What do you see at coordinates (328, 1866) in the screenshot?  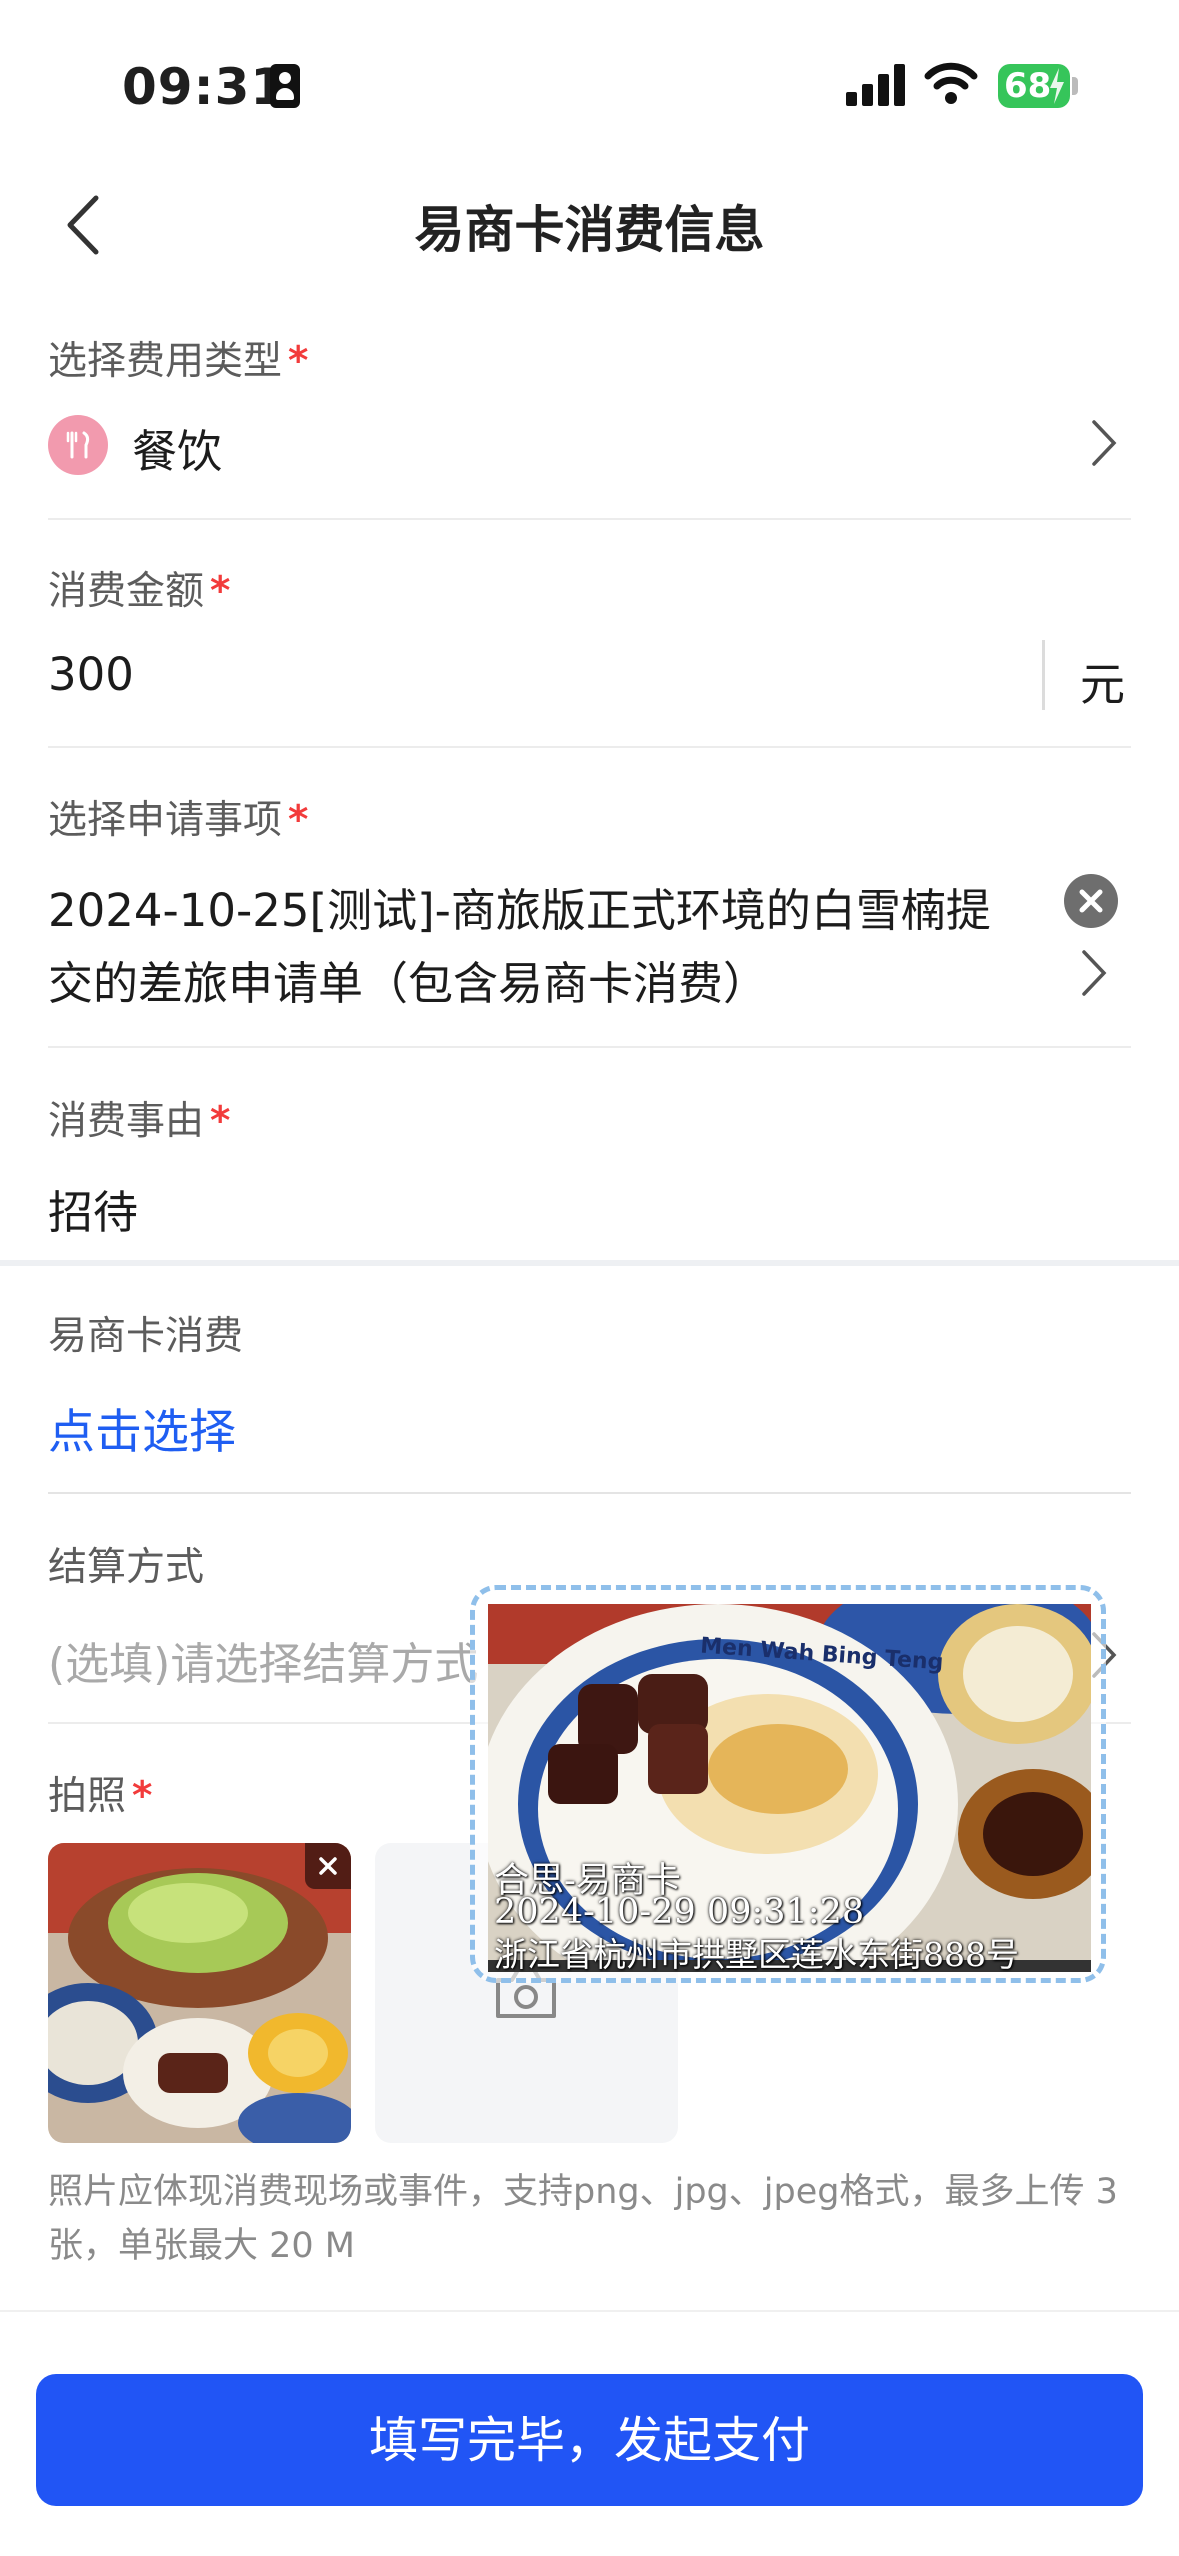 I see `remove-photo-button` at bounding box center [328, 1866].